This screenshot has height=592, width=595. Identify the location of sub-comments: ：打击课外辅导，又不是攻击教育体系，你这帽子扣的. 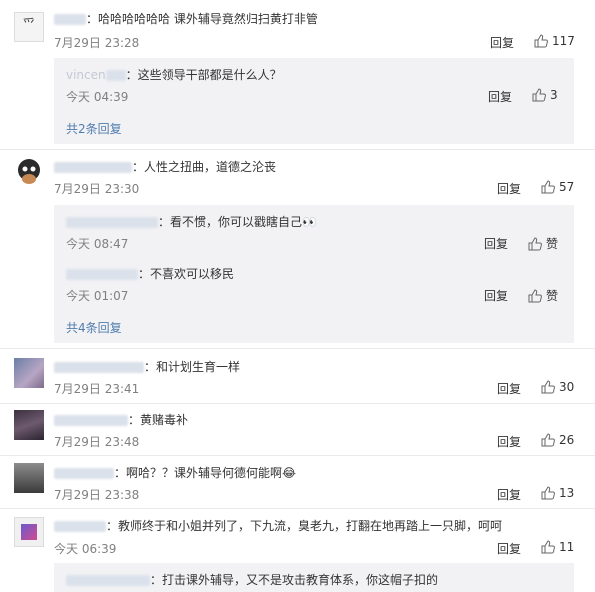
(314, 577).